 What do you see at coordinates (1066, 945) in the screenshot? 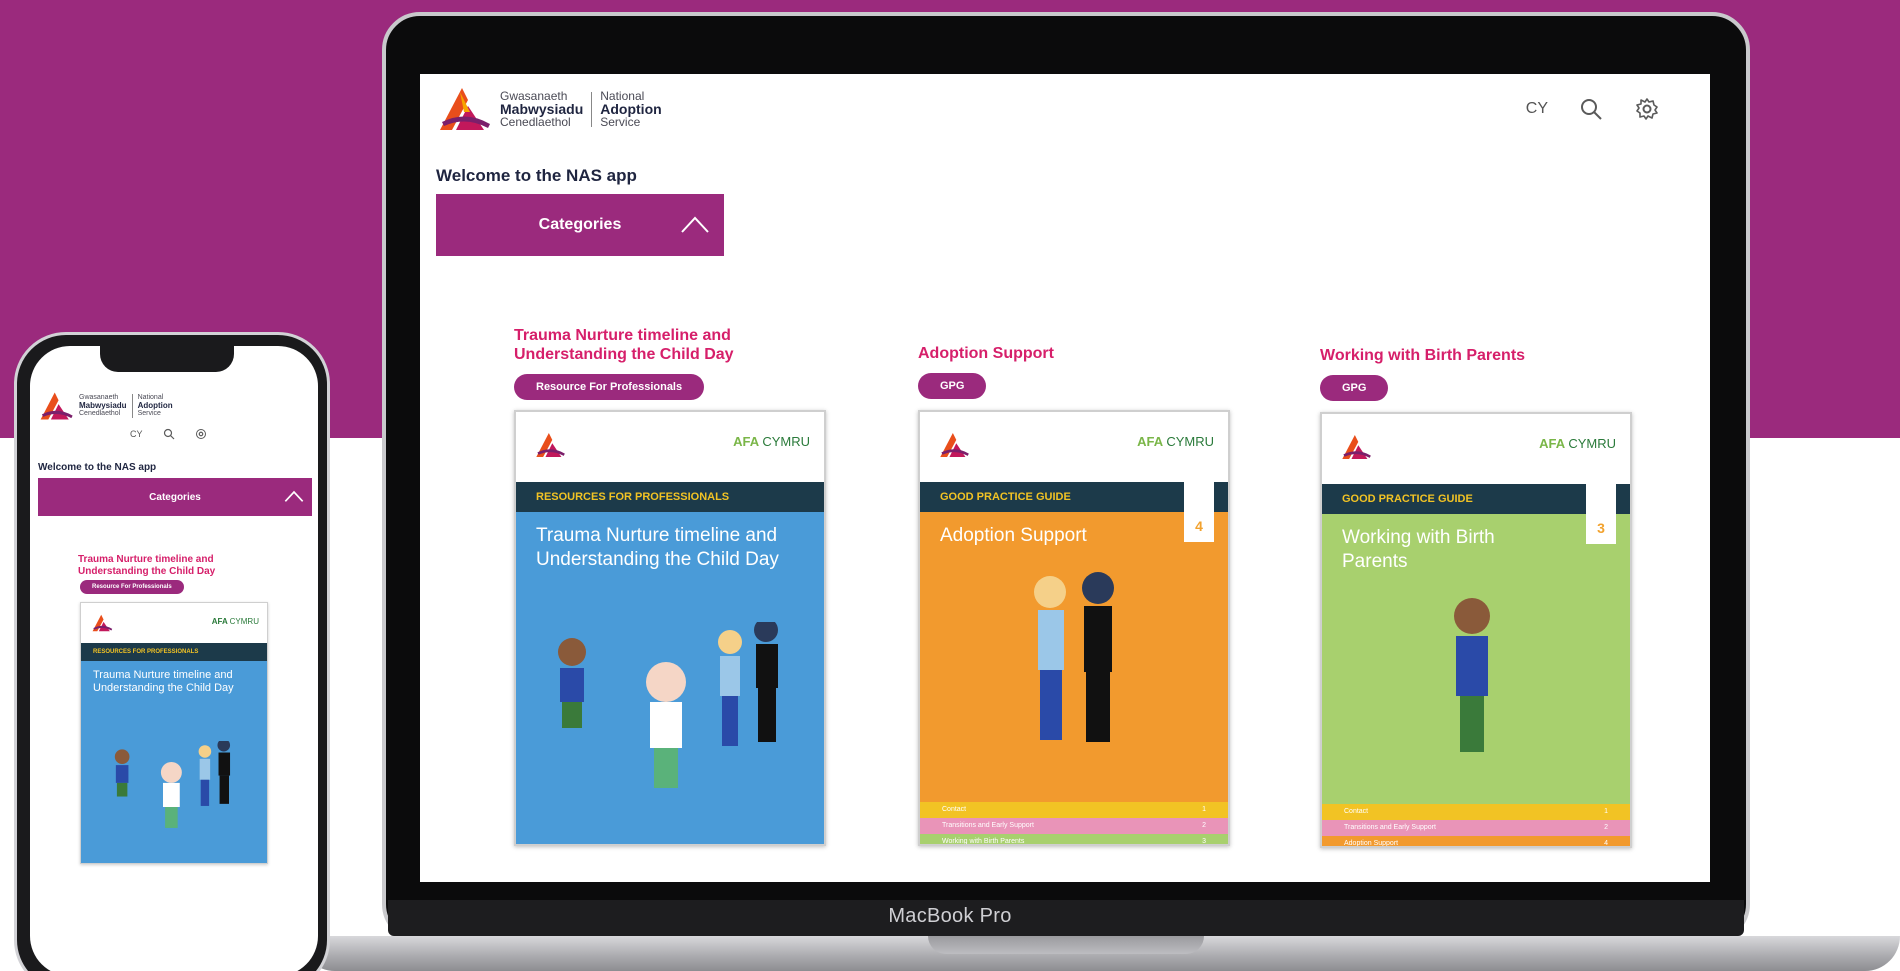
I see `laptop-notch` at bounding box center [1066, 945].